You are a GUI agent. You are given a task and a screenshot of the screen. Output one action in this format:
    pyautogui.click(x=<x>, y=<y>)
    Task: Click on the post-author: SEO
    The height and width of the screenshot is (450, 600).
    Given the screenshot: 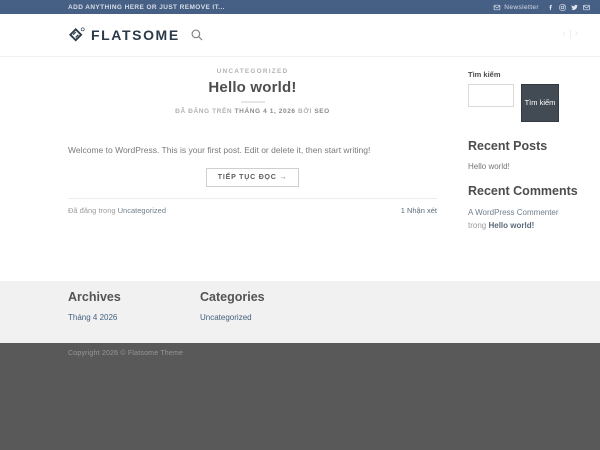 What is the action you would take?
    pyautogui.click(x=322, y=111)
    